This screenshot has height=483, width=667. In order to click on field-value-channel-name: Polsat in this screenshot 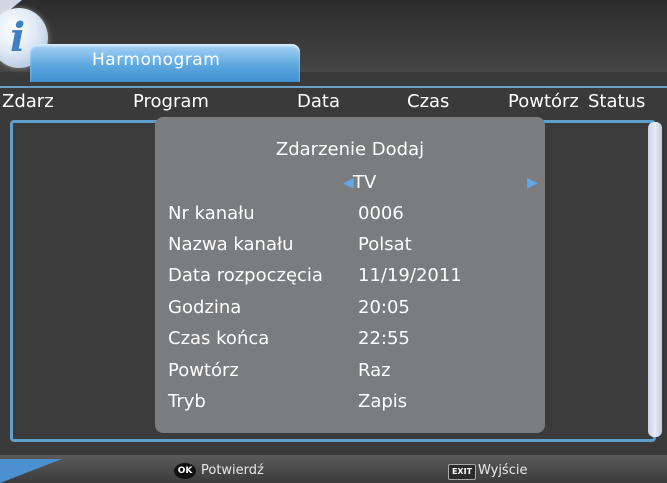, I will do `click(385, 244)`.